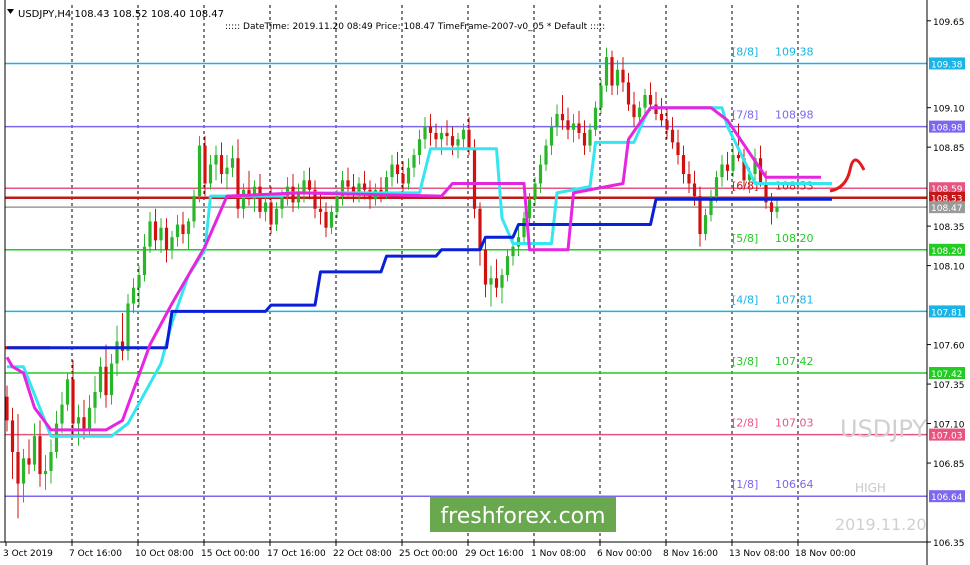  I want to click on brand-text: freshforex.com, so click(522, 516).